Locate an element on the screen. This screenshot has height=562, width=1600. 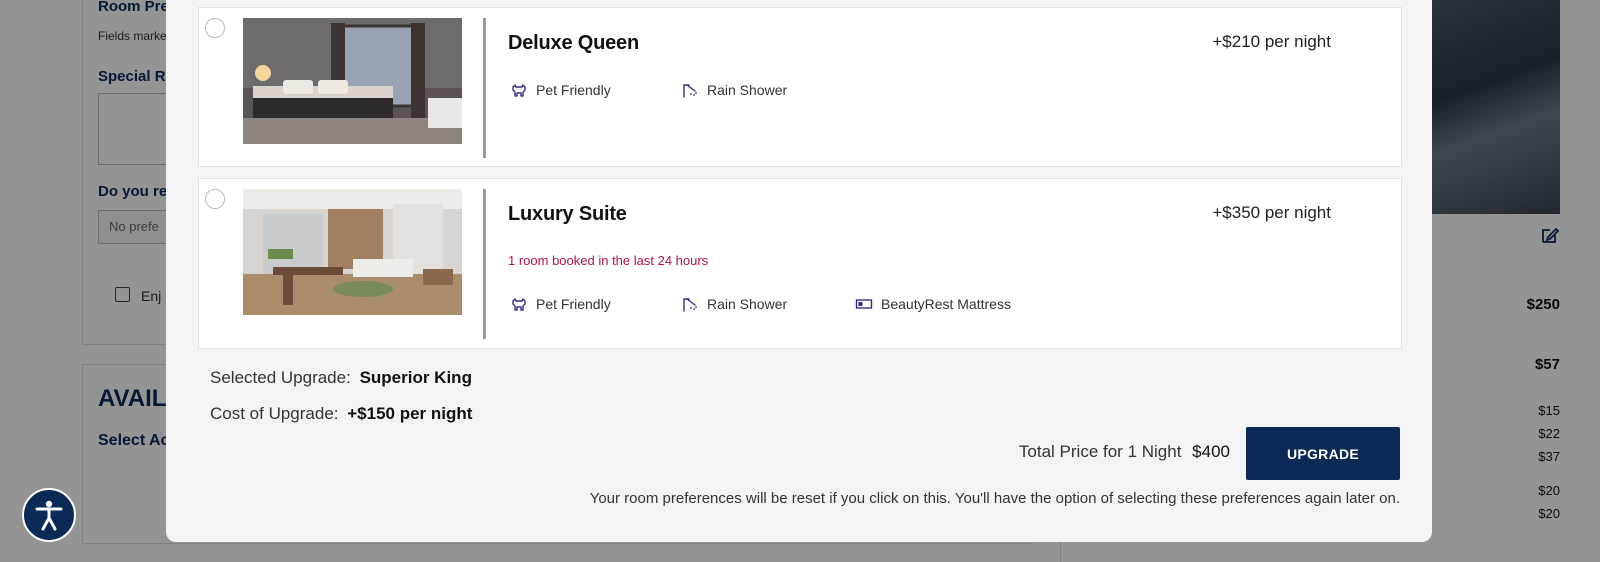
mattress-icon is located at coordinates (864, 304).